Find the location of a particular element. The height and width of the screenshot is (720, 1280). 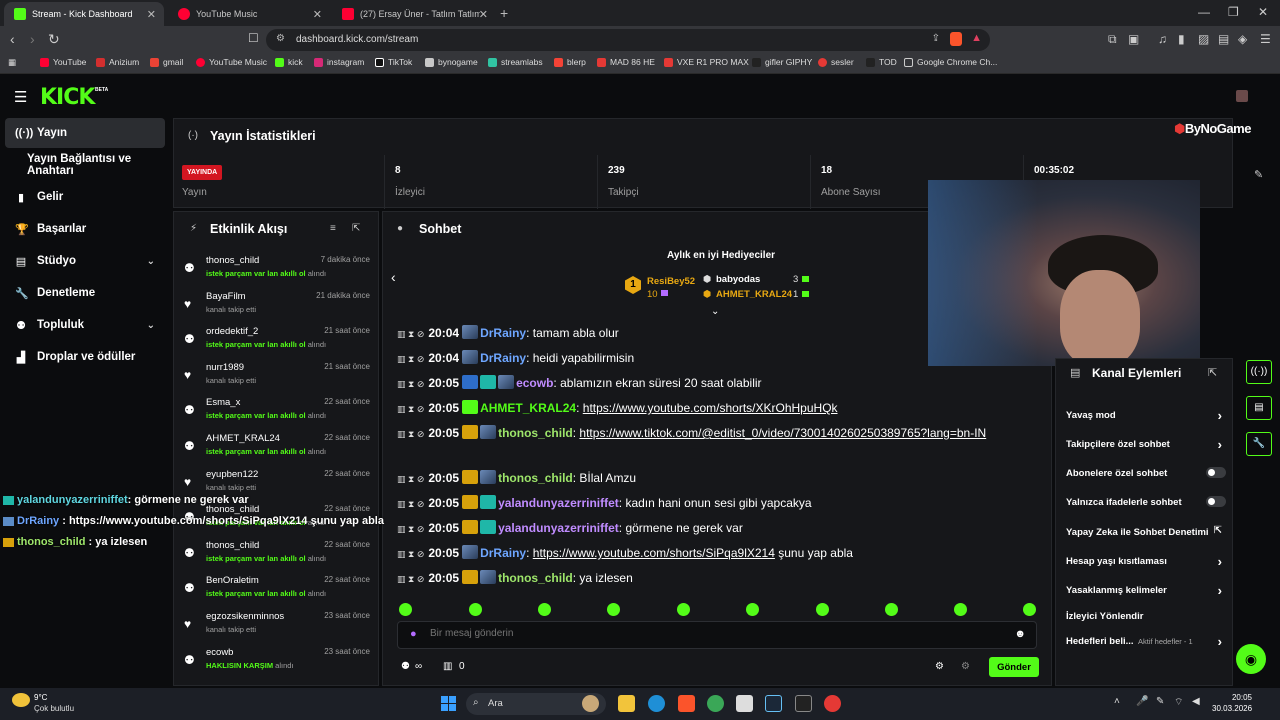

bookmark-tod: TOD is located at coordinates (881, 62).